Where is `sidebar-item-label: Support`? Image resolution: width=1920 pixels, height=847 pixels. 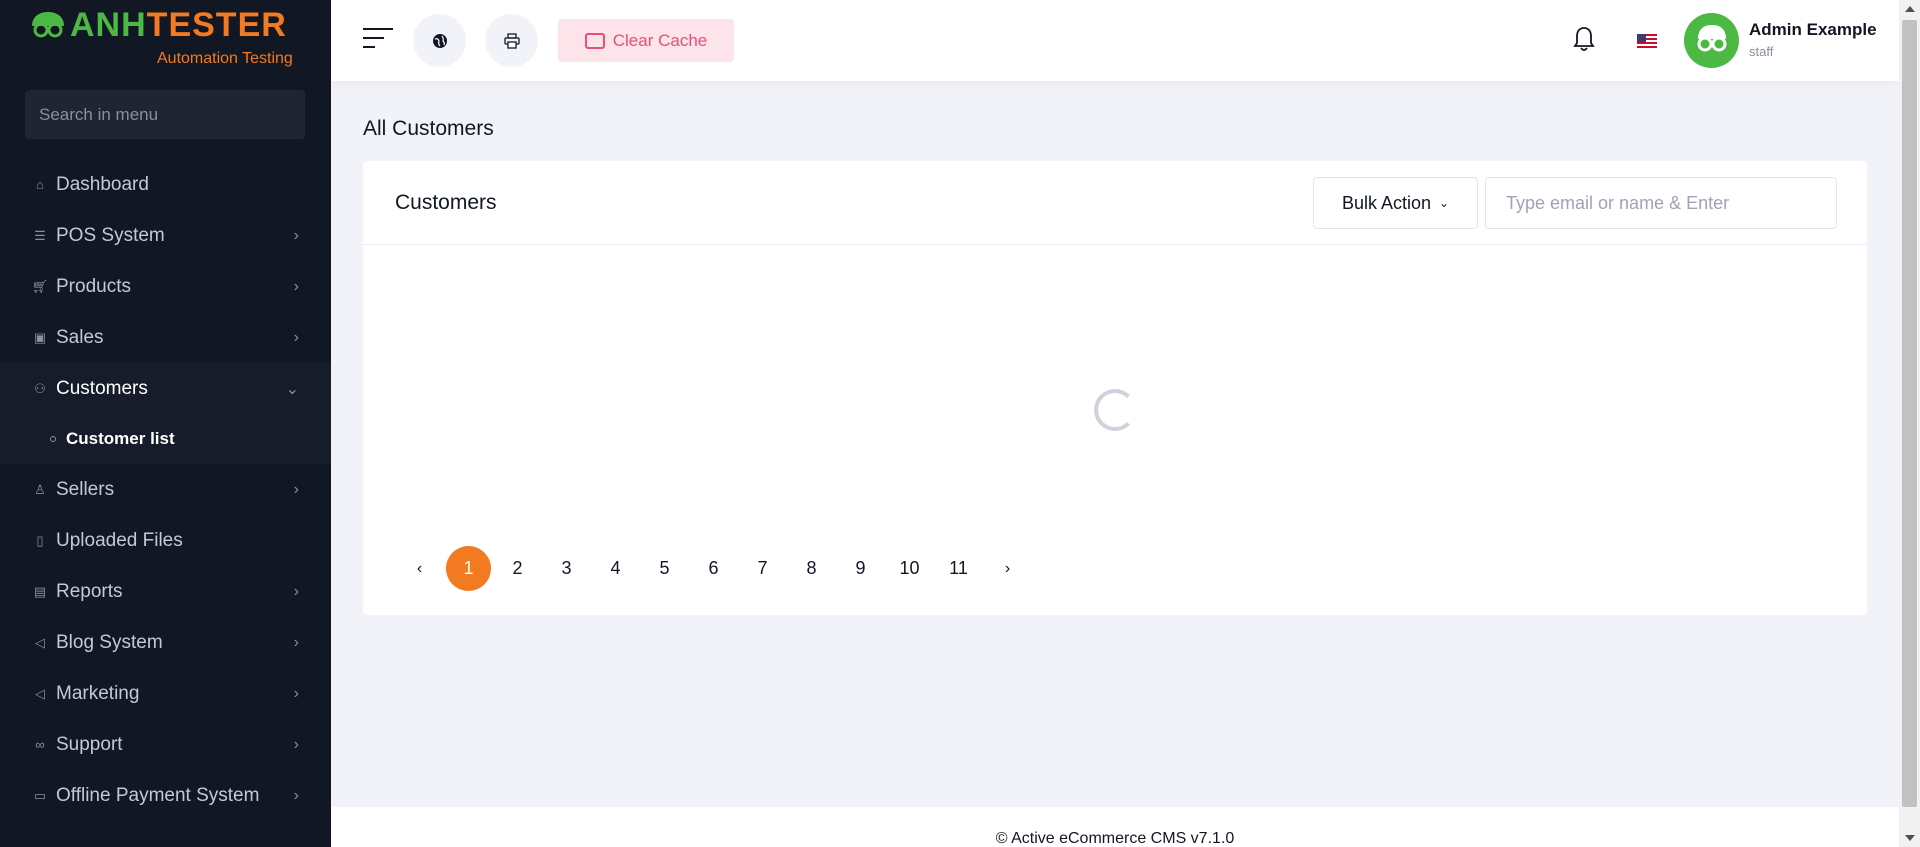 sidebar-item-label: Support is located at coordinates (89, 744).